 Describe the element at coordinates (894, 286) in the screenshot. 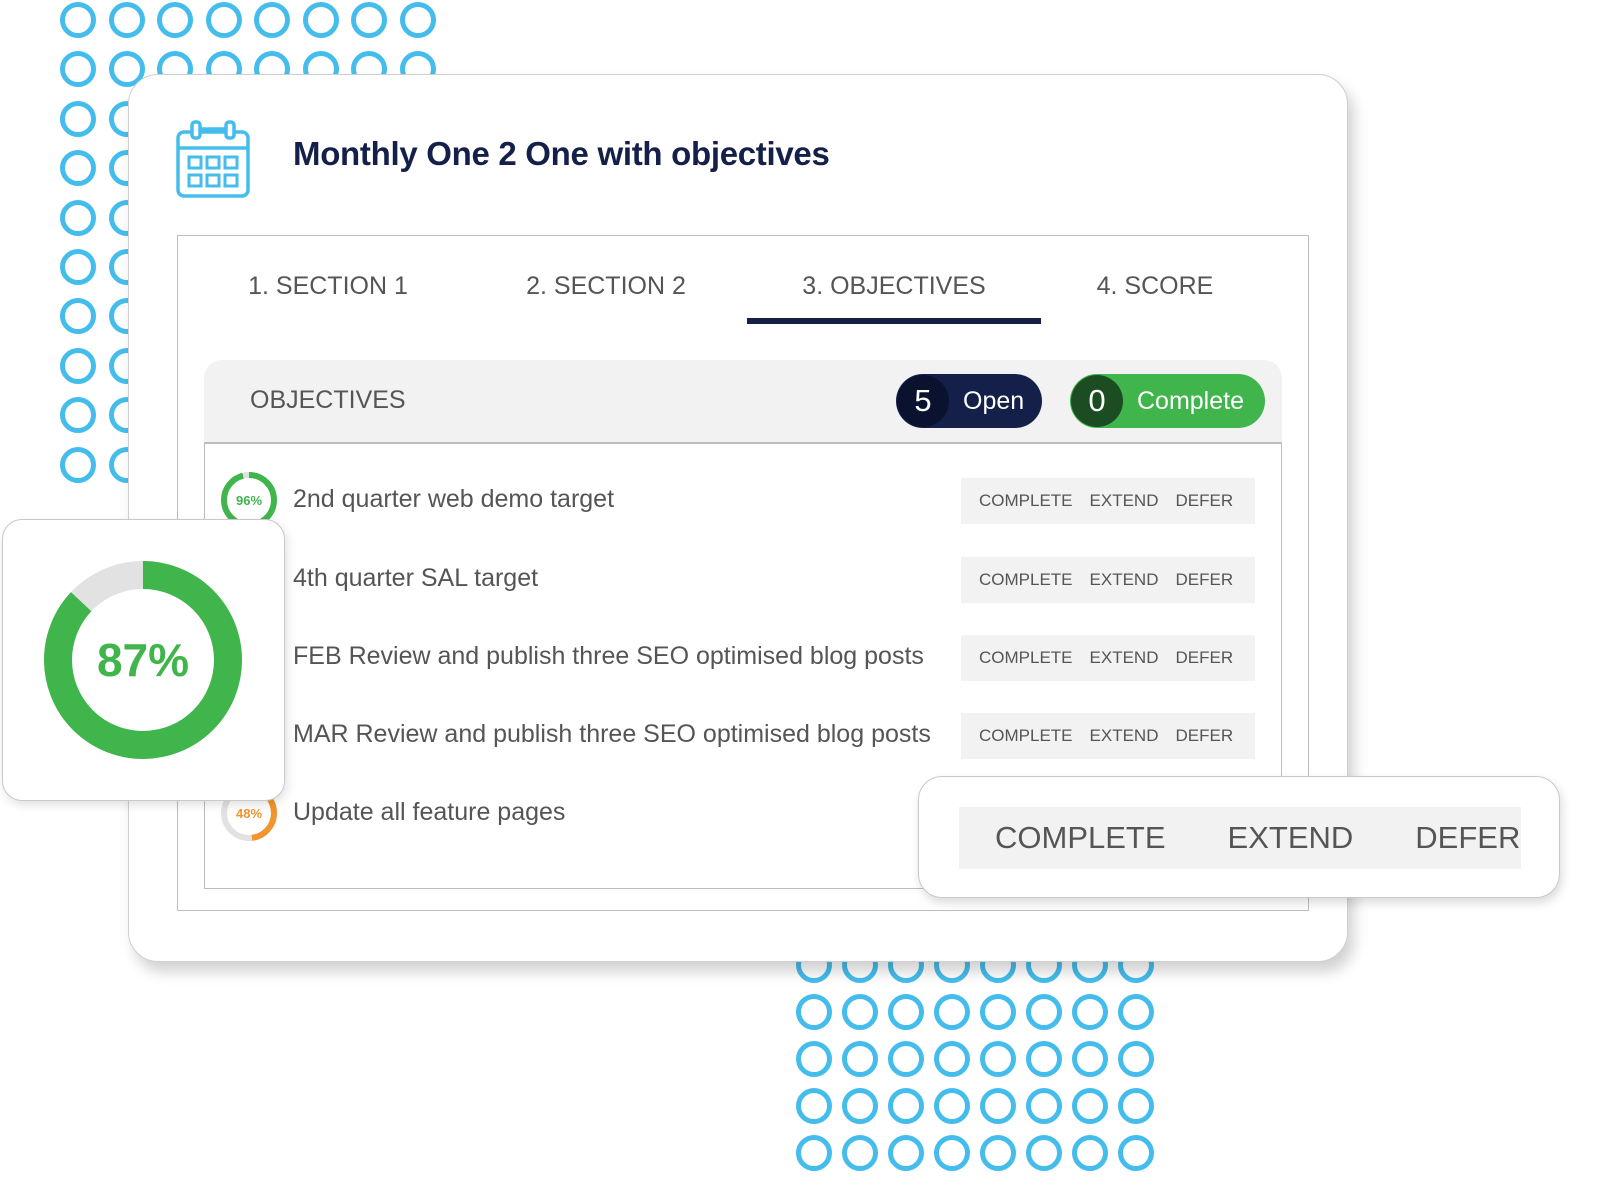

I see `tab-label: 3. OBJECTIVES` at that location.